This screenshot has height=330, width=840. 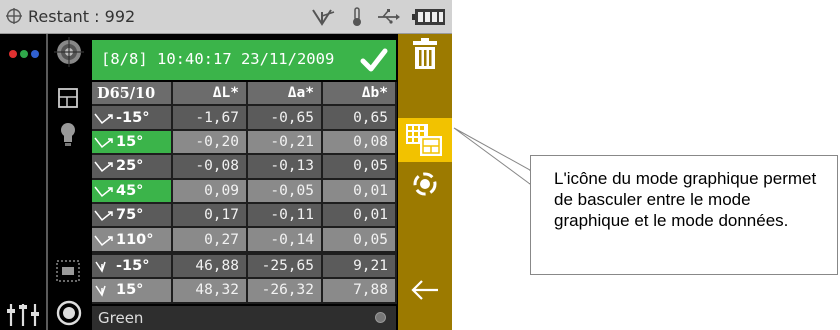 I want to click on pattern-icon, so click(x=68, y=271).